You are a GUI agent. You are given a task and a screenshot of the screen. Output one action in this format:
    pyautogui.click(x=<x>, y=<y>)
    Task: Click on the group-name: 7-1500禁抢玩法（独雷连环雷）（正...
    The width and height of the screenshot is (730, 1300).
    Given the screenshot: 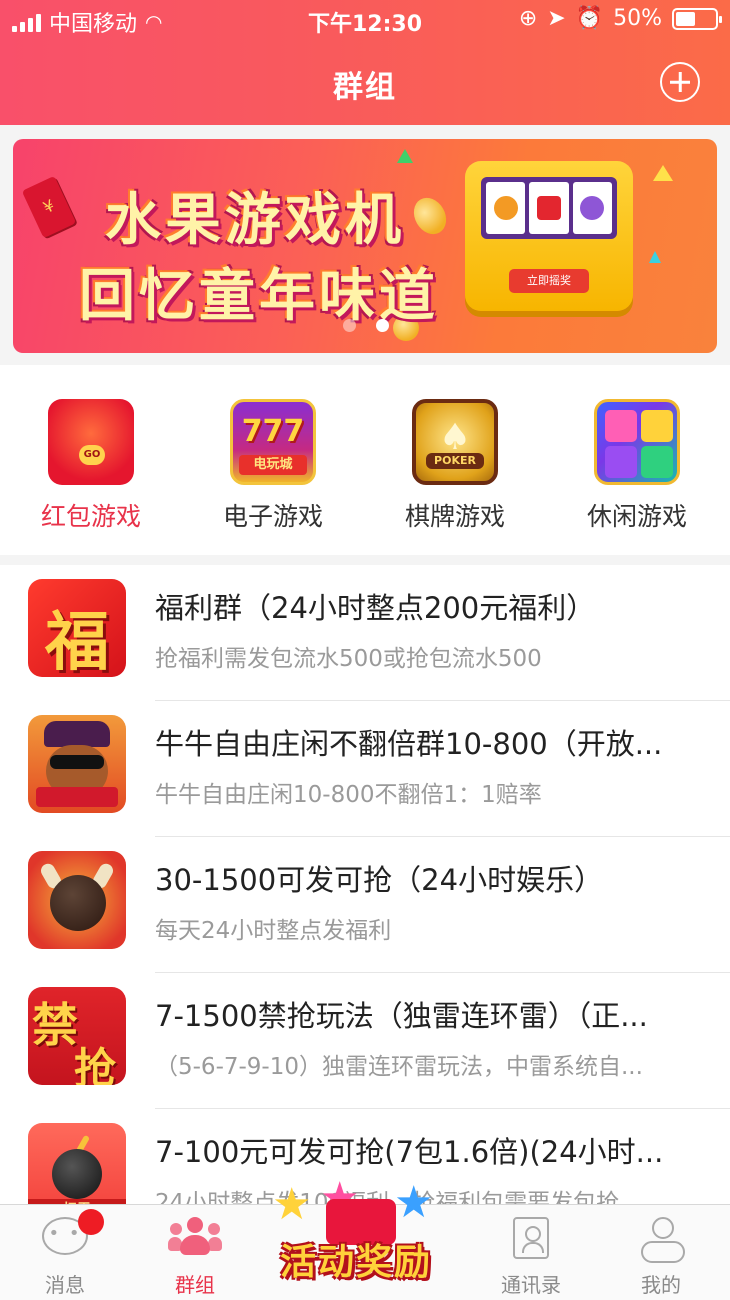 What is the action you would take?
    pyautogui.click(x=401, y=1016)
    